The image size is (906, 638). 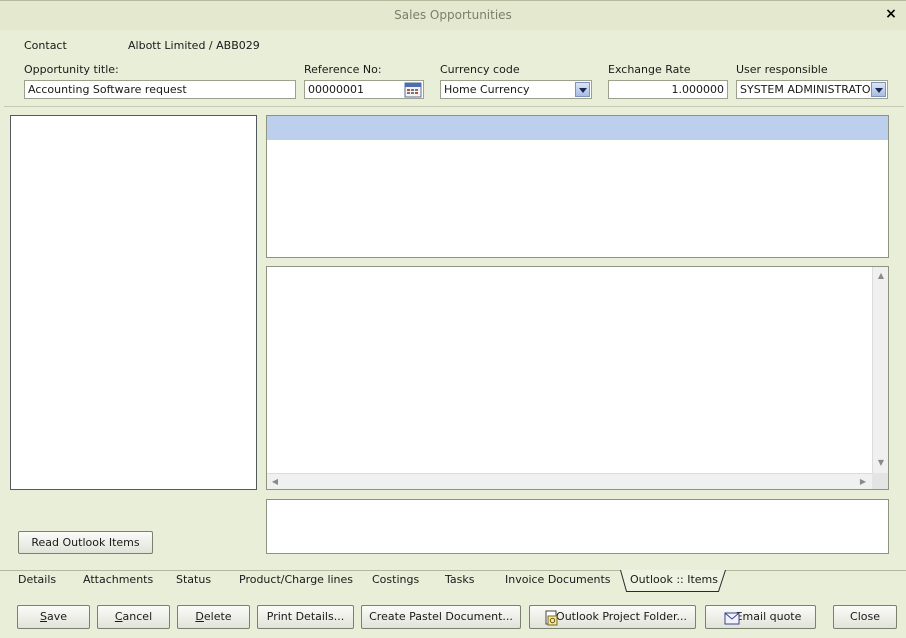 I want to click on currency-select: Home Currency, so click(x=516, y=89).